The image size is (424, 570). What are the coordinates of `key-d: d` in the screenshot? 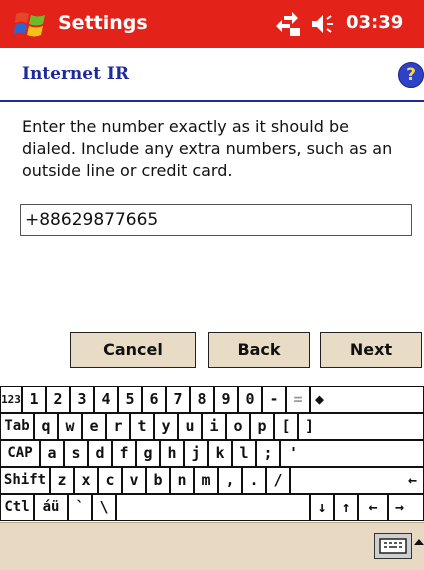 It's located at (100, 453).